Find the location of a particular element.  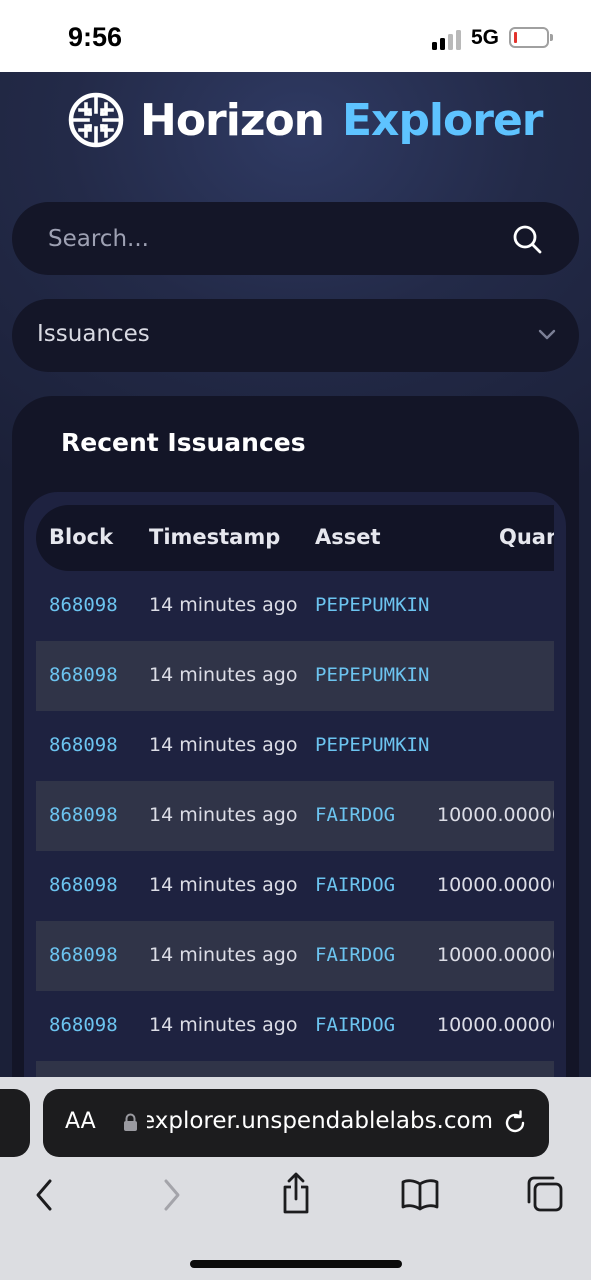

search-box is located at coordinates (295, 238).